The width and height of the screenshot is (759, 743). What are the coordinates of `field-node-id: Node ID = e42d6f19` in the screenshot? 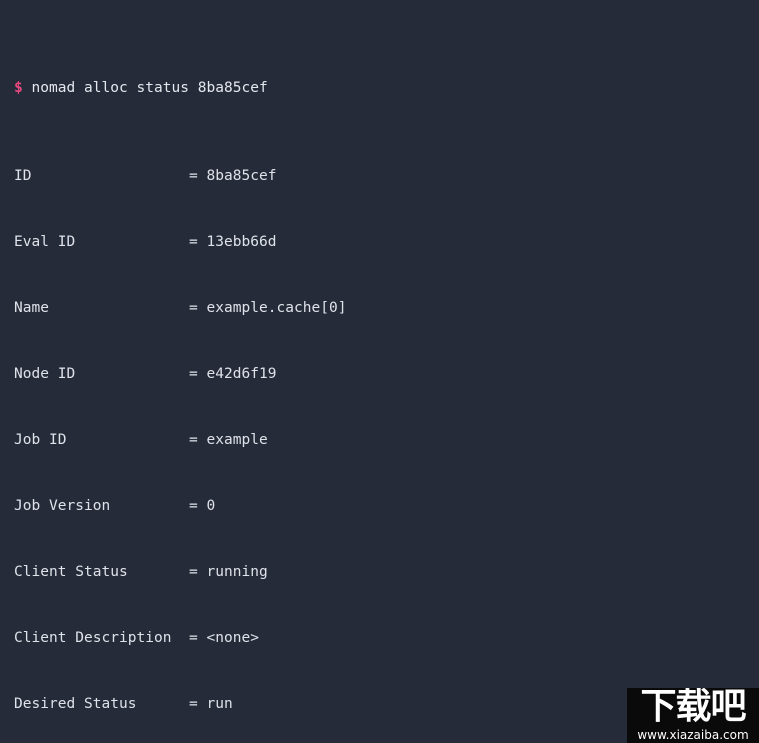 It's located at (145, 374).